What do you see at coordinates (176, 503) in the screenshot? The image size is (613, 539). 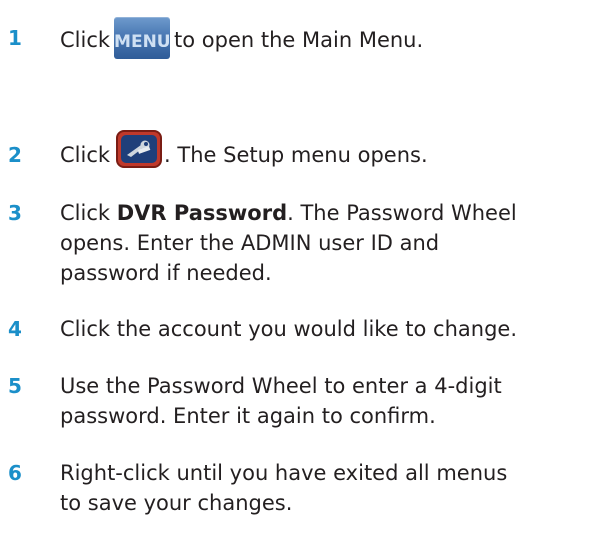 I see `step-text-line: to save your changes.` at bounding box center [176, 503].